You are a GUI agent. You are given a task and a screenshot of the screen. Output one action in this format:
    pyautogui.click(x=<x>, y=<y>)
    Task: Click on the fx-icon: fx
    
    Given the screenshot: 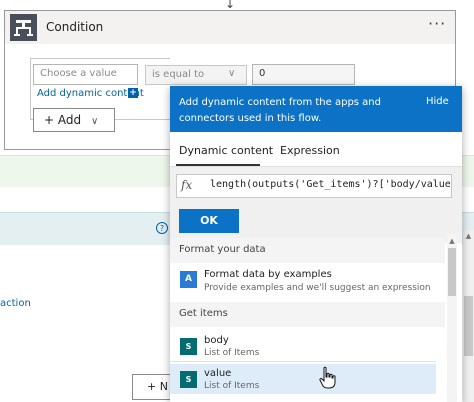 What is the action you would take?
    pyautogui.click(x=187, y=185)
    